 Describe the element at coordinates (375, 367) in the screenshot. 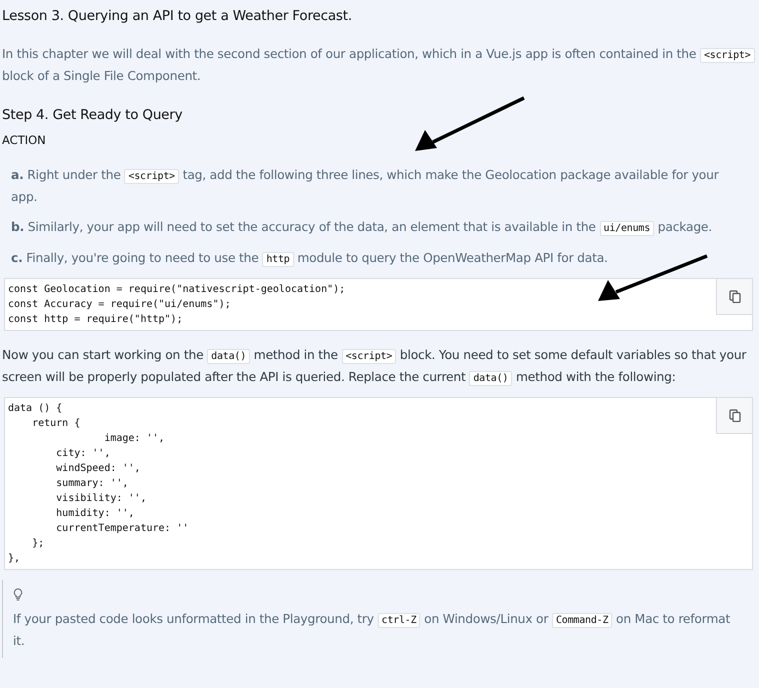

I see `body-paragraph: Now you can start working on the data() method in the <script> block. You need to set some default variables so that your screen will be properly populated after the API is queried. Replace the current data() method with the following:` at that location.